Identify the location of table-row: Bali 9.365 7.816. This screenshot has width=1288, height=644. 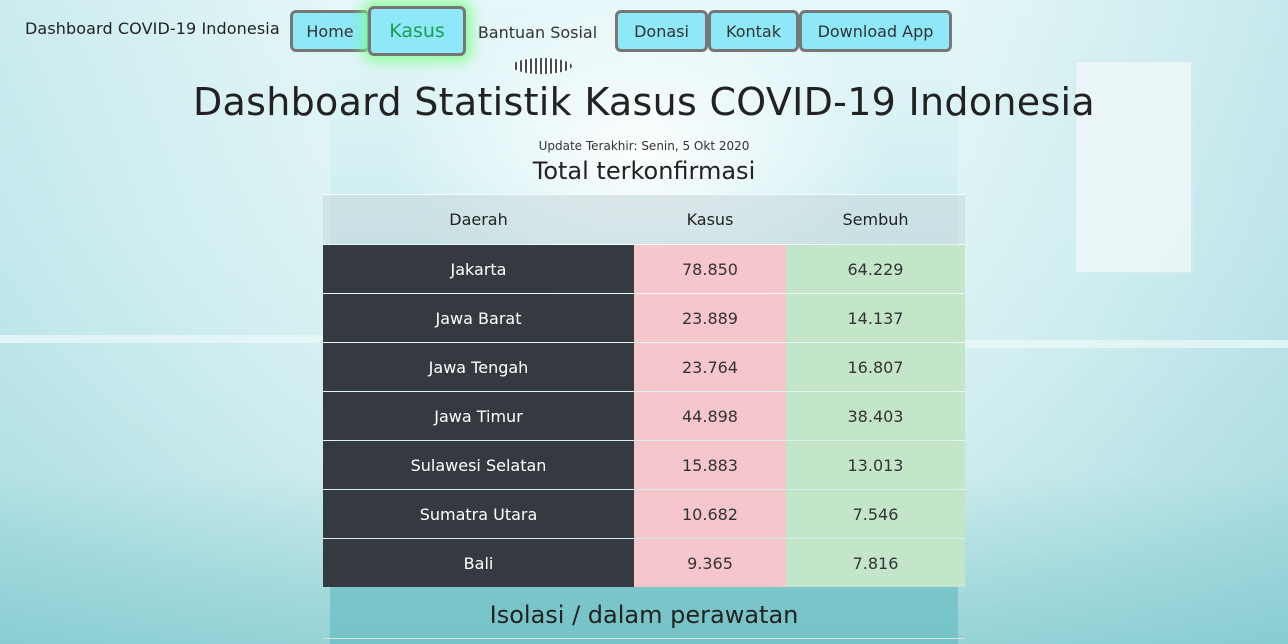
(644, 562).